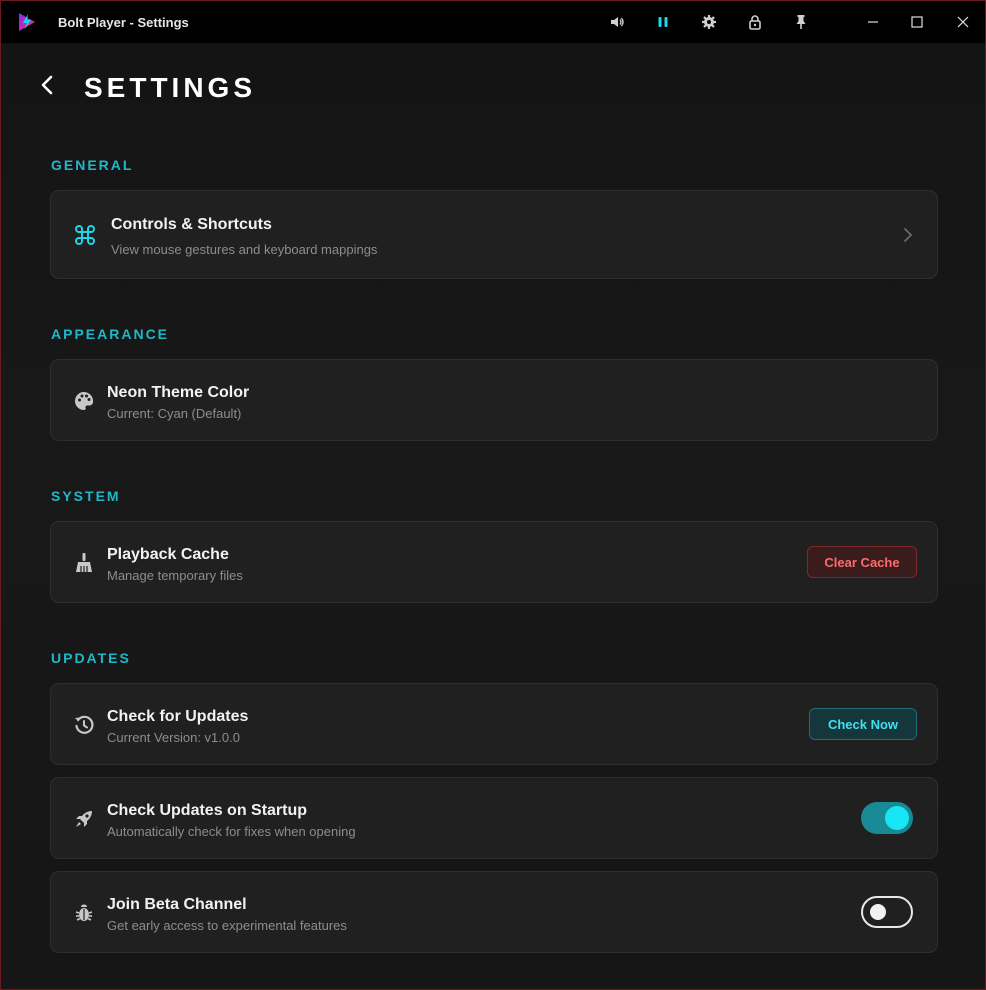  What do you see at coordinates (175, 575) in the screenshot?
I see `cache-subtitle: Manage temporary files` at bounding box center [175, 575].